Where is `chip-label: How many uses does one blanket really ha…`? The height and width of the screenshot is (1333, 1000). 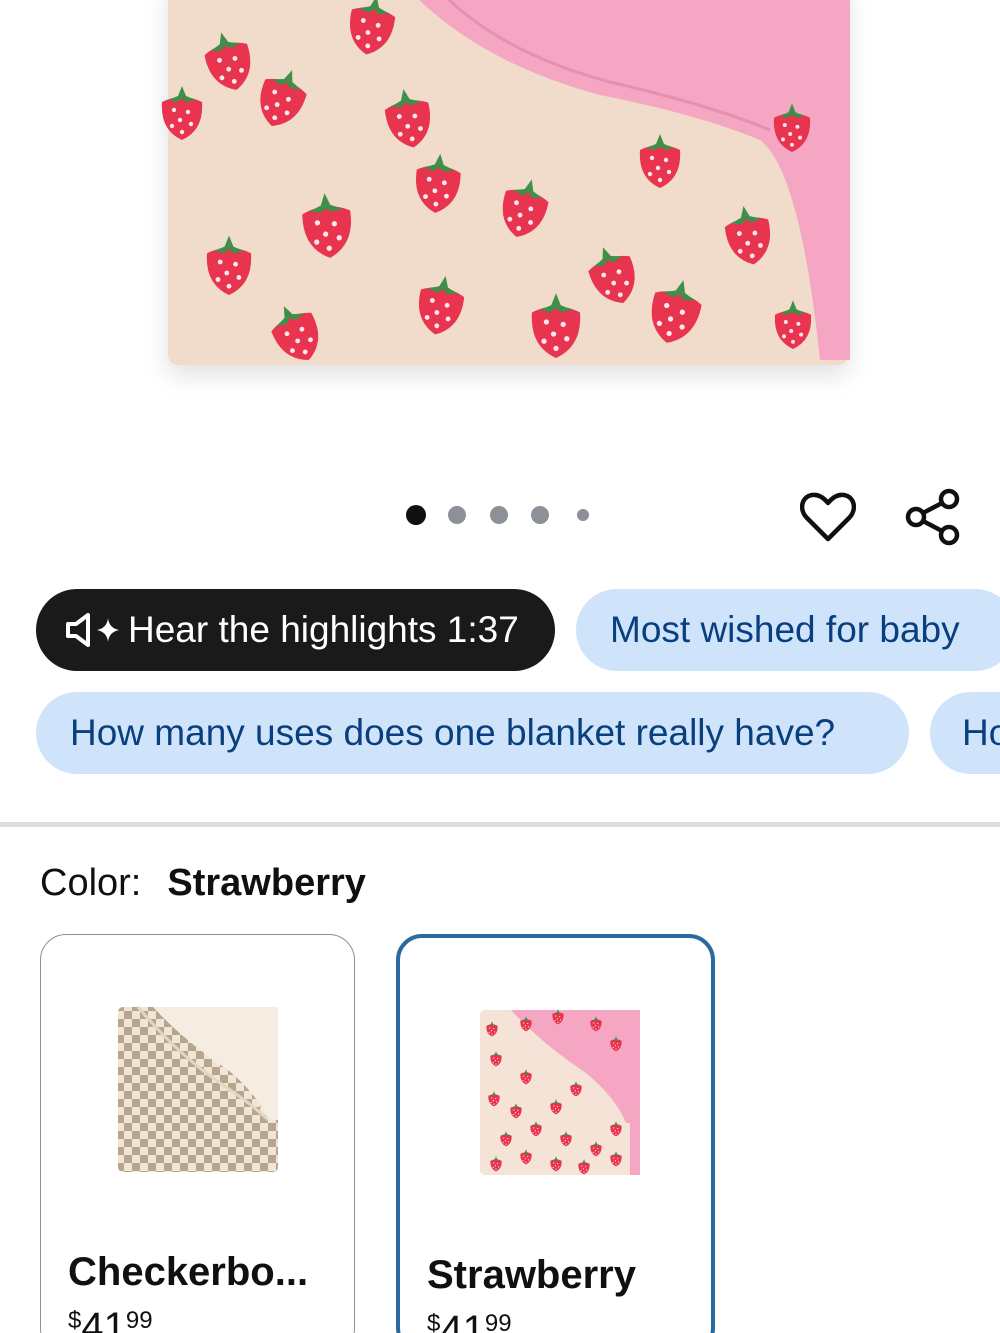
chip-label: How many uses does one blanket really ha… is located at coordinates (453, 732).